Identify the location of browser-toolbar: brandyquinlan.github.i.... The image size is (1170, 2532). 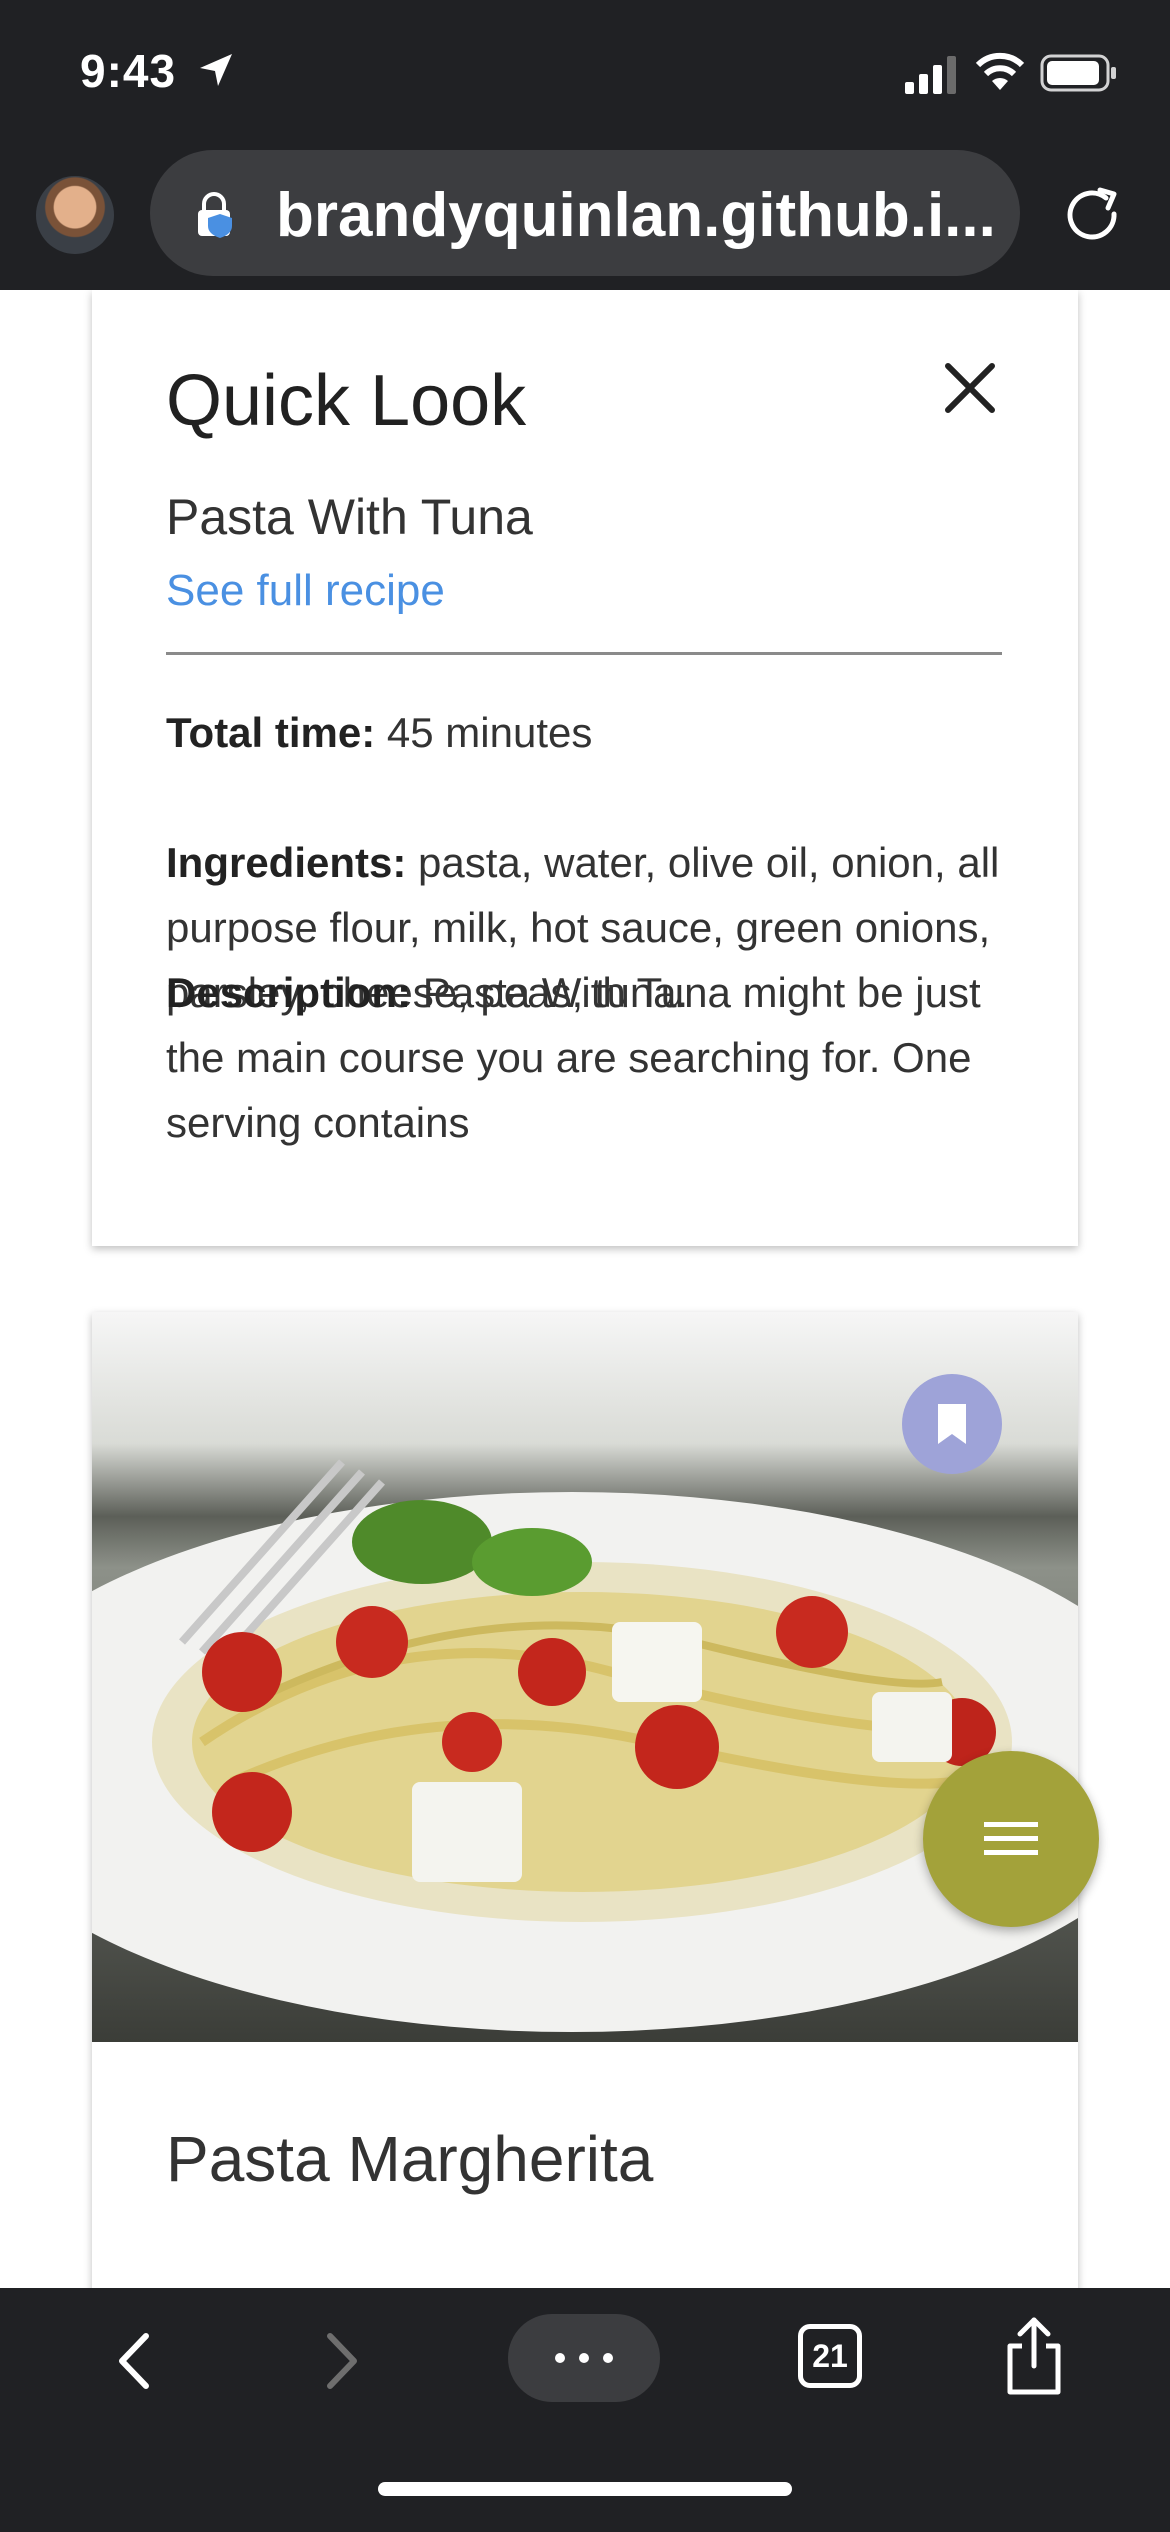
(585, 215).